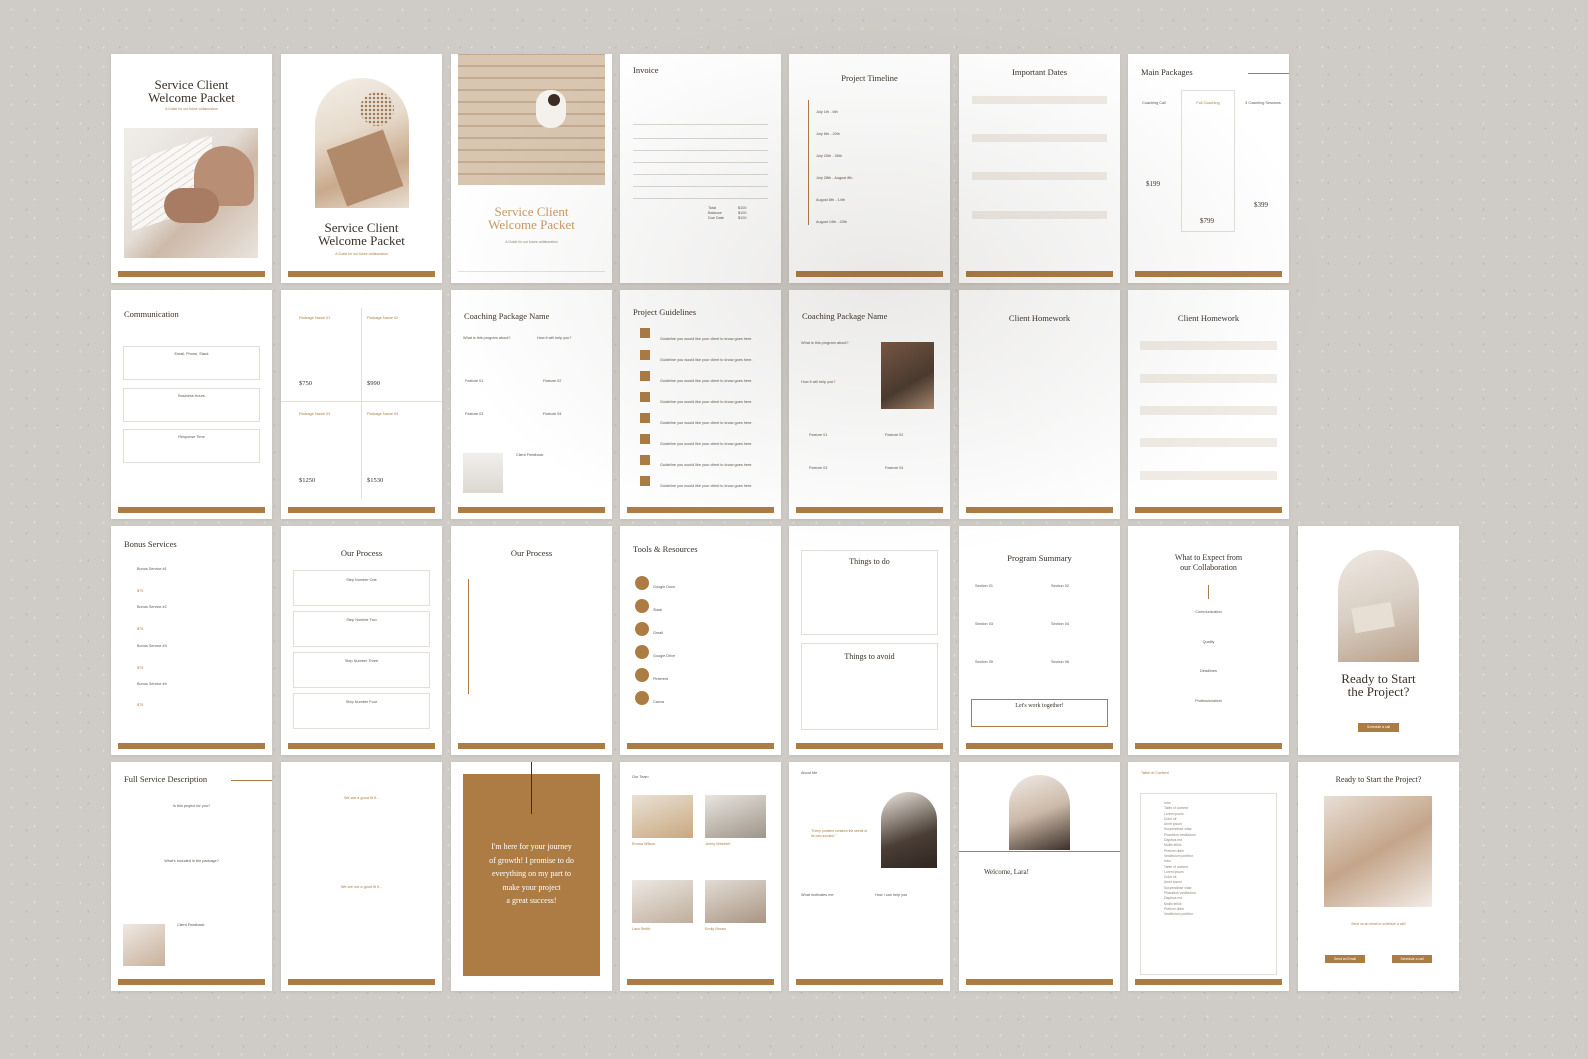 Image resolution: width=1588 pixels, height=1059 pixels. I want to click on avoid-title: Things to avoid, so click(869, 656).